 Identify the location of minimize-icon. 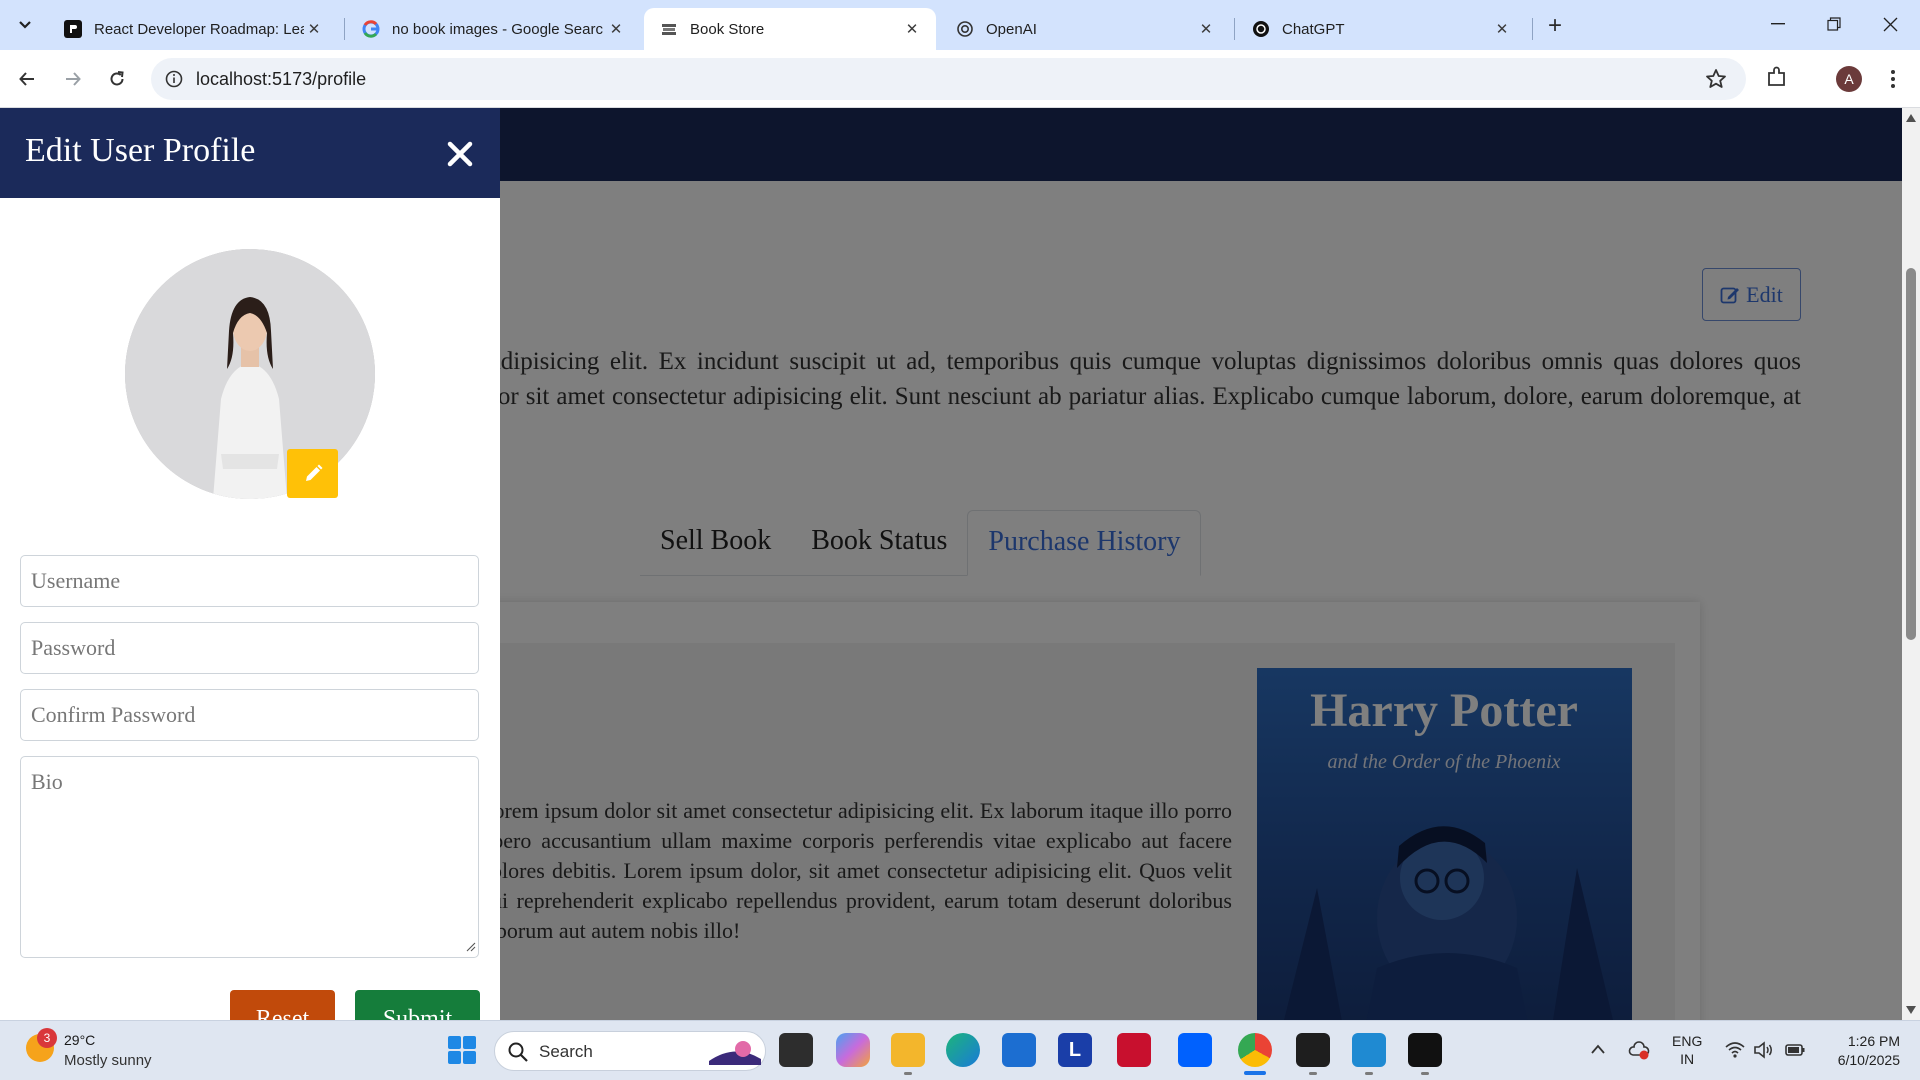
(1778, 24).